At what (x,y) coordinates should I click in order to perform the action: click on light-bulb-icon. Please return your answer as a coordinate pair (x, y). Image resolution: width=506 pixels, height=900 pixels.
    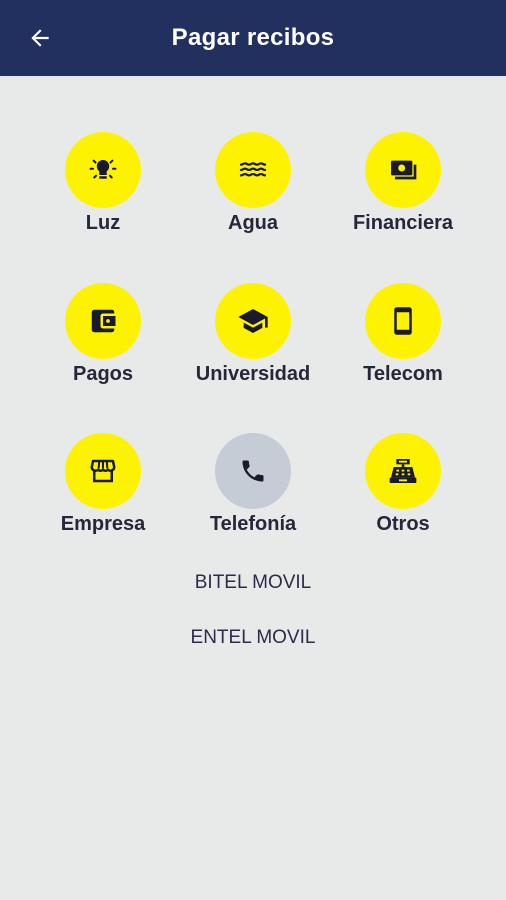
    Looking at the image, I should click on (103, 169).